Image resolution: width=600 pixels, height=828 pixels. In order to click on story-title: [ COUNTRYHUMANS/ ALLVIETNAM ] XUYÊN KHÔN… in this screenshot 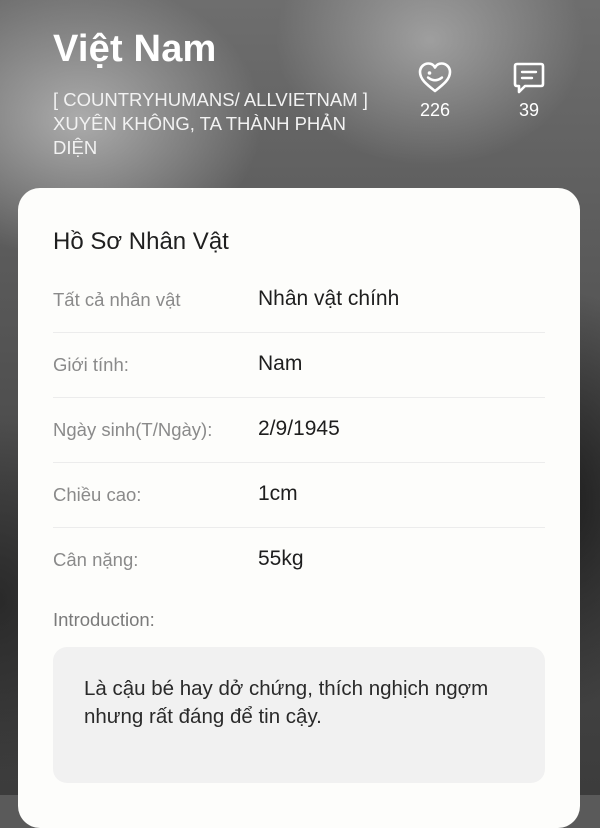, I will do `click(210, 123)`.